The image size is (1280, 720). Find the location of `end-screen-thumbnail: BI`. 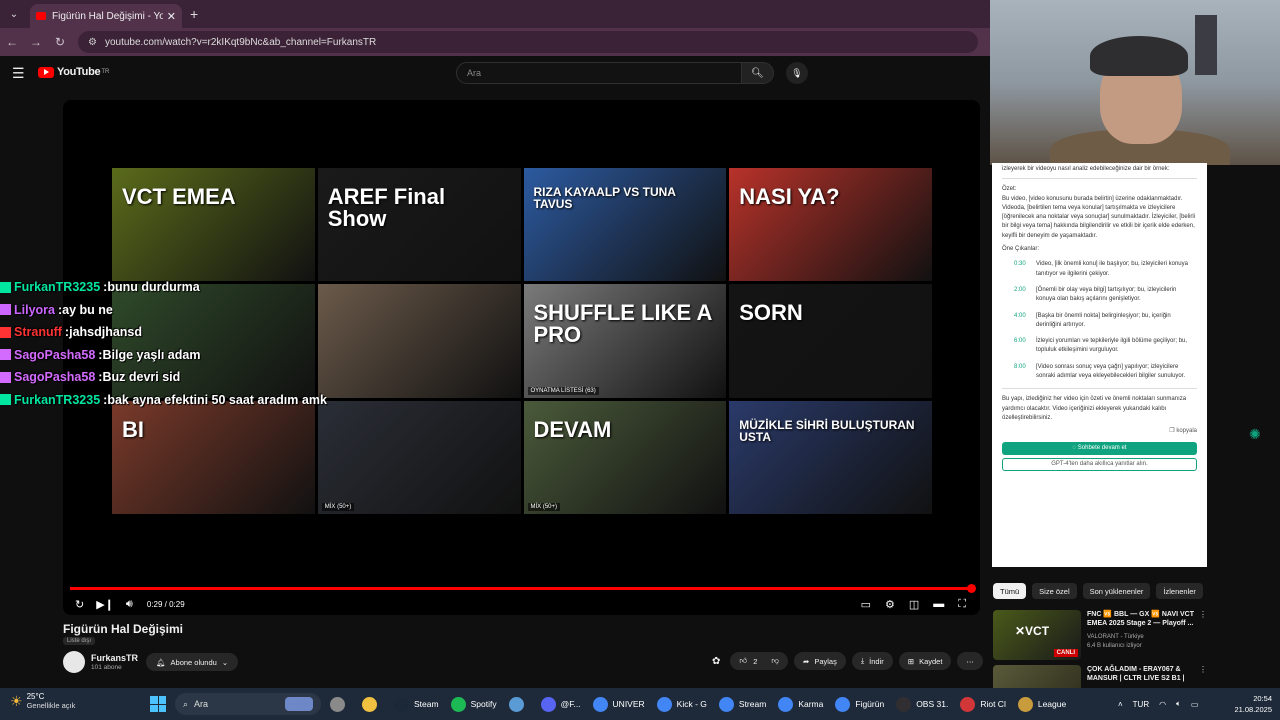

end-screen-thumbnail: BI is located at coordinates (213, 457).